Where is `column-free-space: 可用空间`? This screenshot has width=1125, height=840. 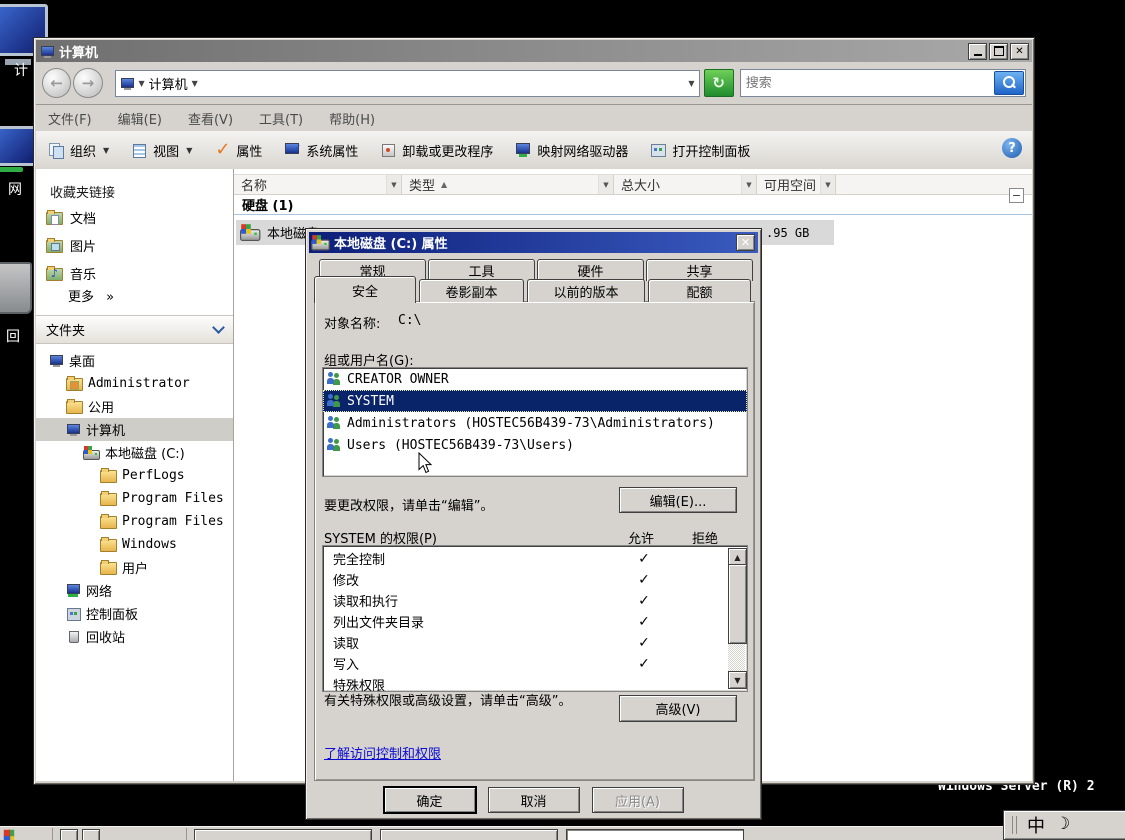
column-free-space: 可用空间 is located at coordinates (789, 184).